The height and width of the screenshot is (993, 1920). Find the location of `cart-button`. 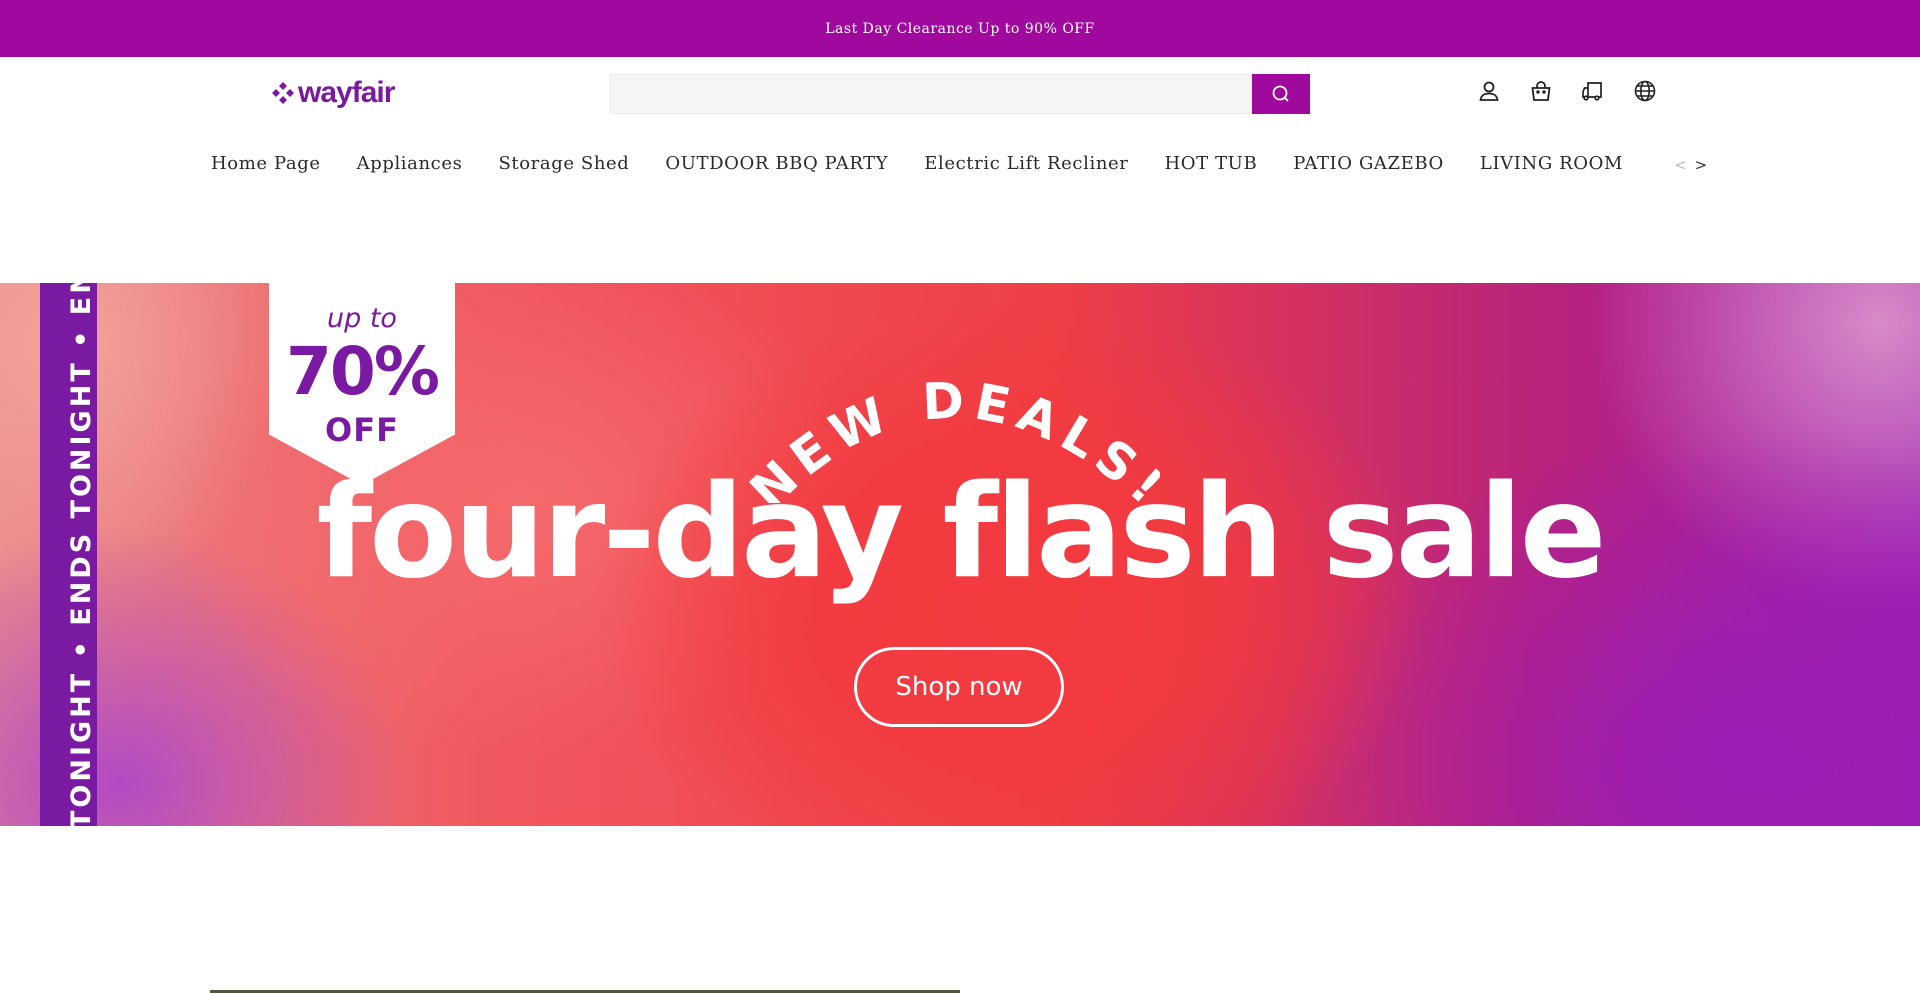

cart-button is located at coordinates (1541, 91).